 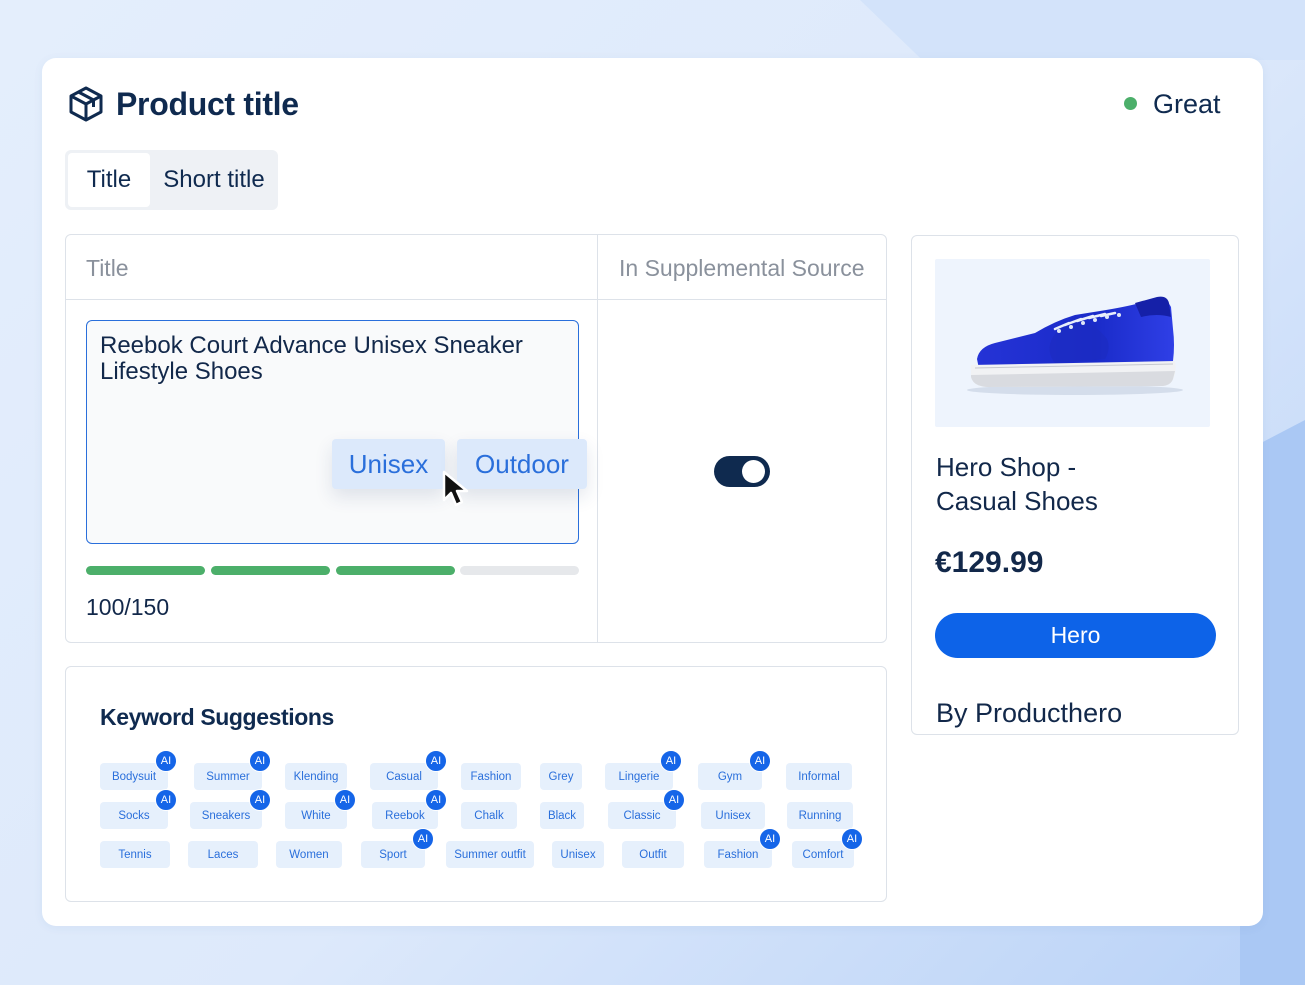 I want to click on keyword-label: Classic, so click(x=642, y=815).